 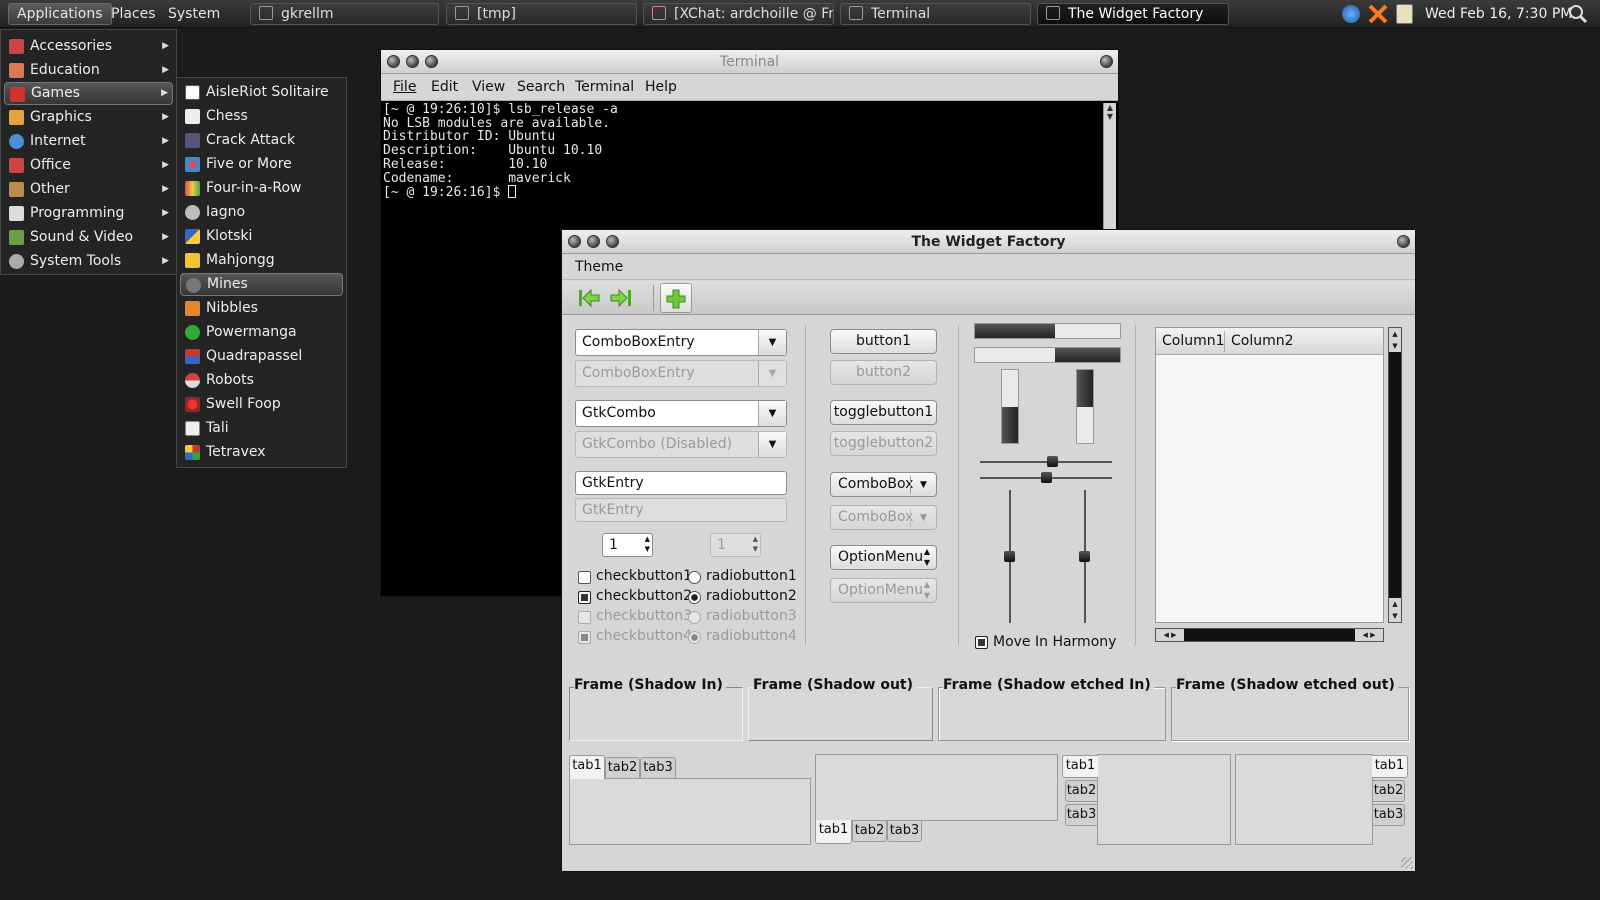 What do you see at coordinates (584, 577) in the screenshot?
I see `checkbutton1` at bounding box center [584, 577].